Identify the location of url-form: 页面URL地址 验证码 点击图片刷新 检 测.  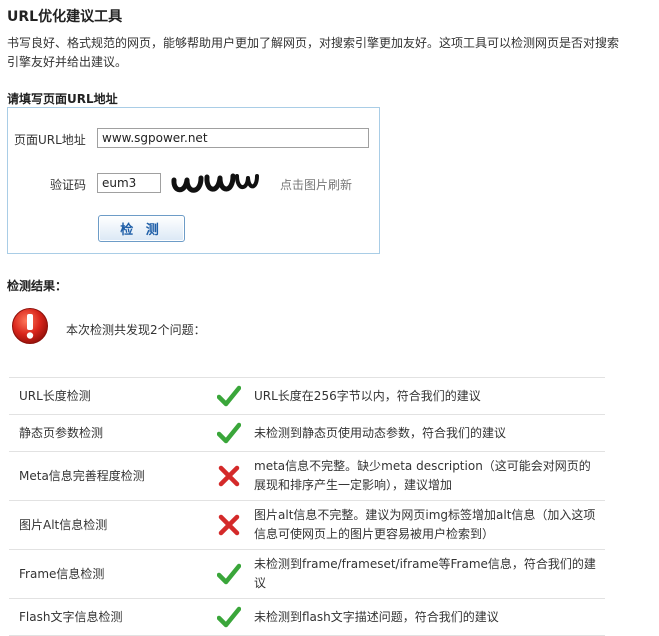
(193, 180).